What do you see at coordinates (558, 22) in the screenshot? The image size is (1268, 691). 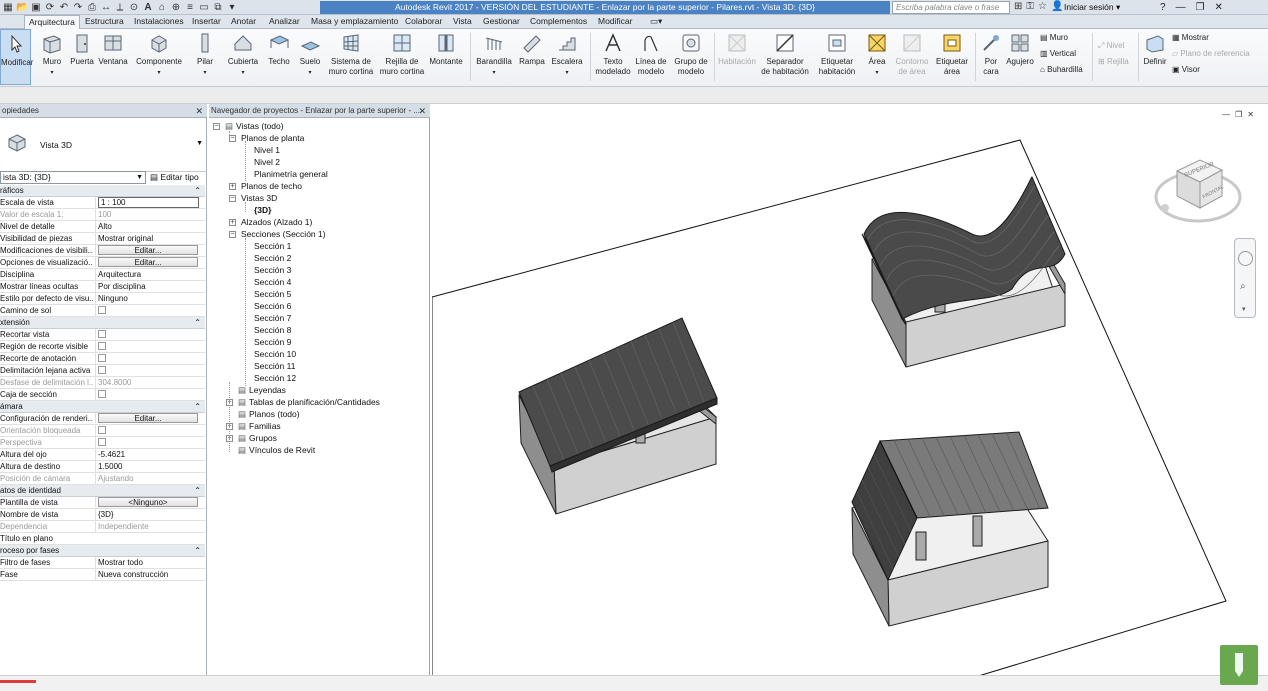 I see `tab-complementos: Complementos` at bounding box center [558, 22].